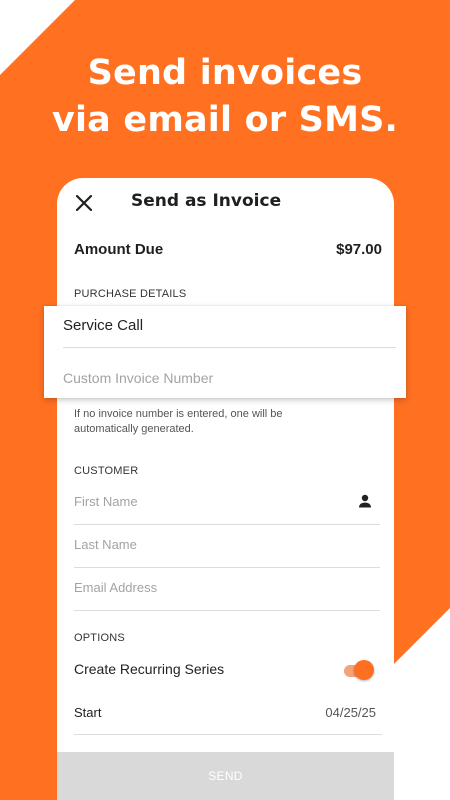  I want to click on send-button-label: SEND, so click(225, 776).